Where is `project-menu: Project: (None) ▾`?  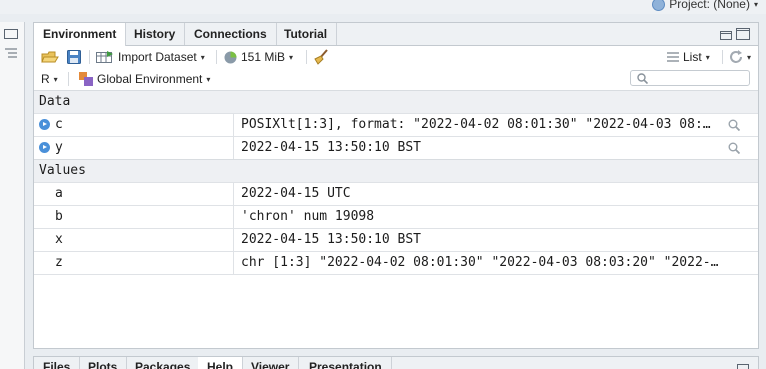
project-menu: Project: (None) ▾ is located at coordinates (705, 5).